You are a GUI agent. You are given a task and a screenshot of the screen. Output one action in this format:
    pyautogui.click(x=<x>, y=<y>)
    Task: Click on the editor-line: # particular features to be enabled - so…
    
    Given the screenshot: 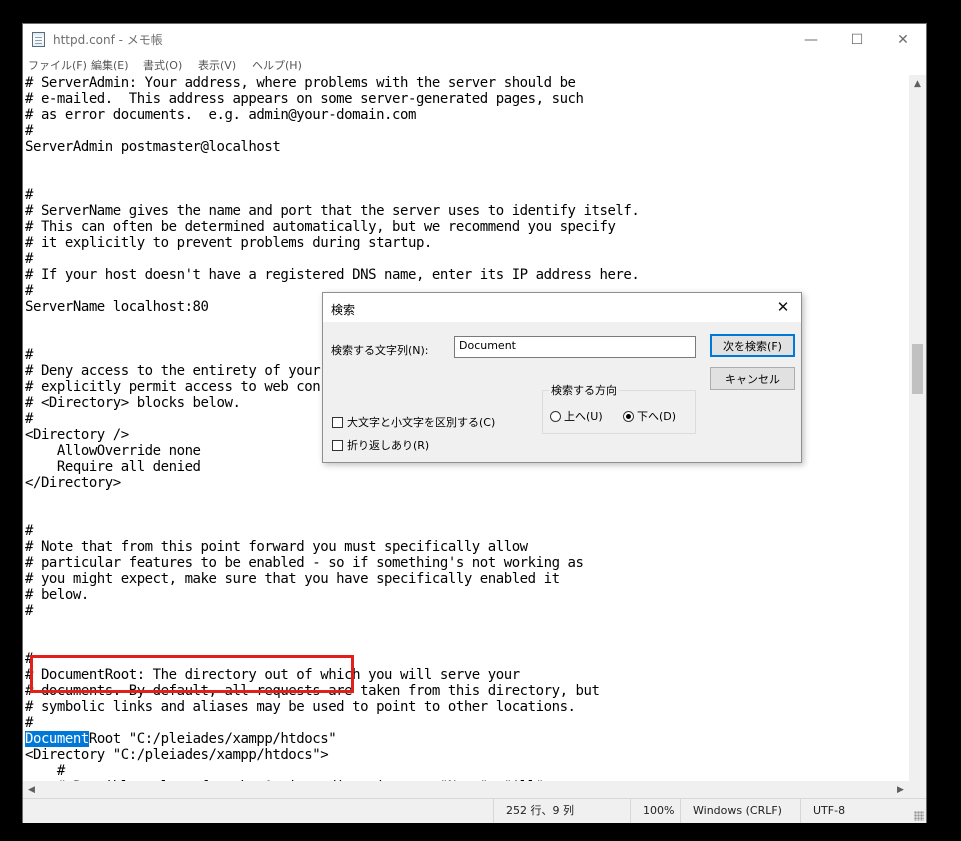 What is the action you would take?
    pyautogui.click(x=340, y=563)
    